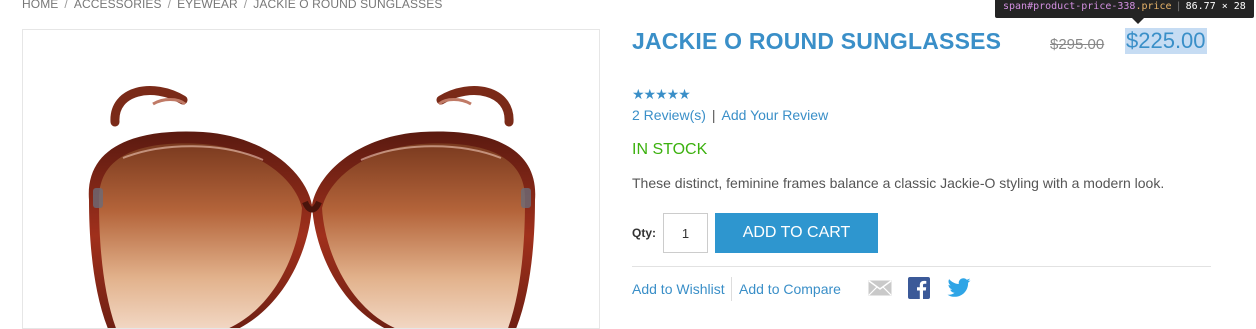 The height and width of the screenshot is (329, 1256). Describe the element at coordinates (959, 290) in the screenshot. I see `twitter-icon` at that location.